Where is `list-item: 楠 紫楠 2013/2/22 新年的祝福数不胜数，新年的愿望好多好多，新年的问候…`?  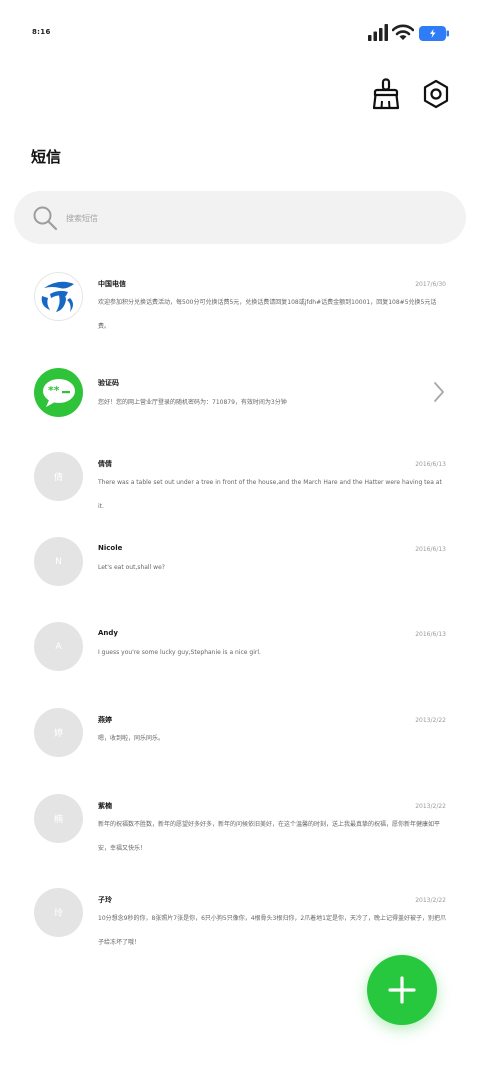
list-item: 楠 紫楠 2013/2/22 新年的祝福数不胜数，新年的愿望好多好多，新年的问候… is located at coordinates (240, 834).